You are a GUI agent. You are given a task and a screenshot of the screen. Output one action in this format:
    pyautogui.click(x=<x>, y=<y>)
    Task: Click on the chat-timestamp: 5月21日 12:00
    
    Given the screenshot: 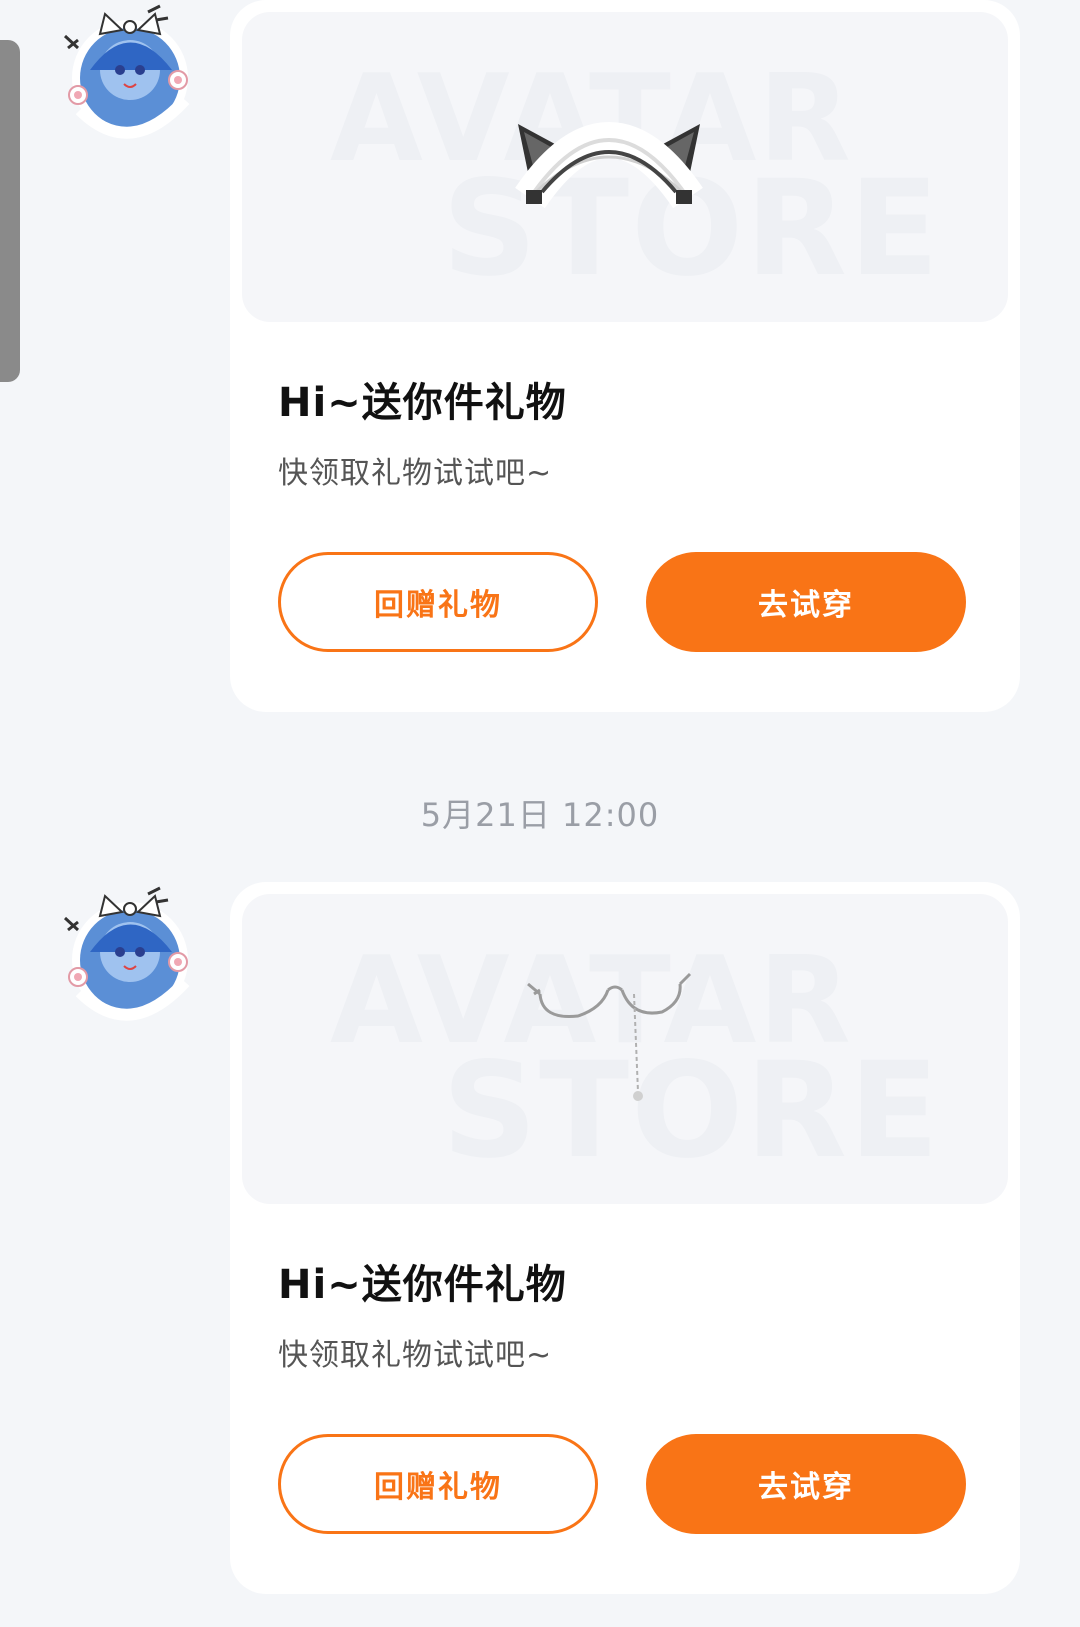 What is the action you would take?
    pyautogui.click(x=540, y=815)
    